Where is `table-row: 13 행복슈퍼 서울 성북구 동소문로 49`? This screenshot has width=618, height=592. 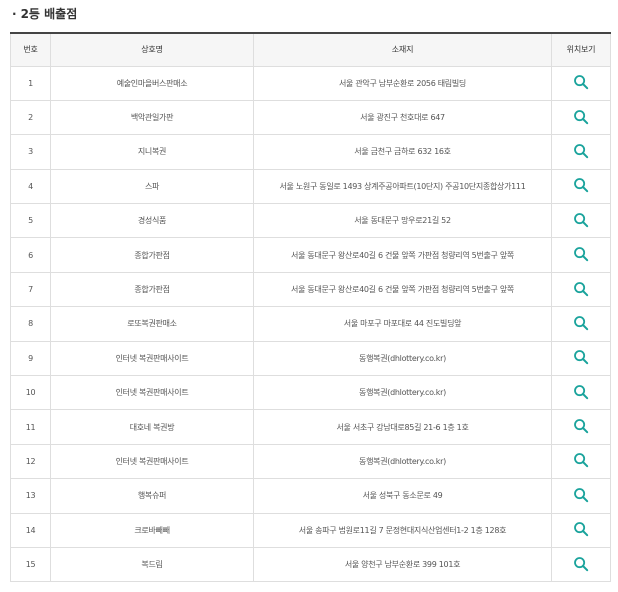
table-row: 13 행복슈퍼 서울 성북구 동소문로 49 is located at coordinates (310, 496).